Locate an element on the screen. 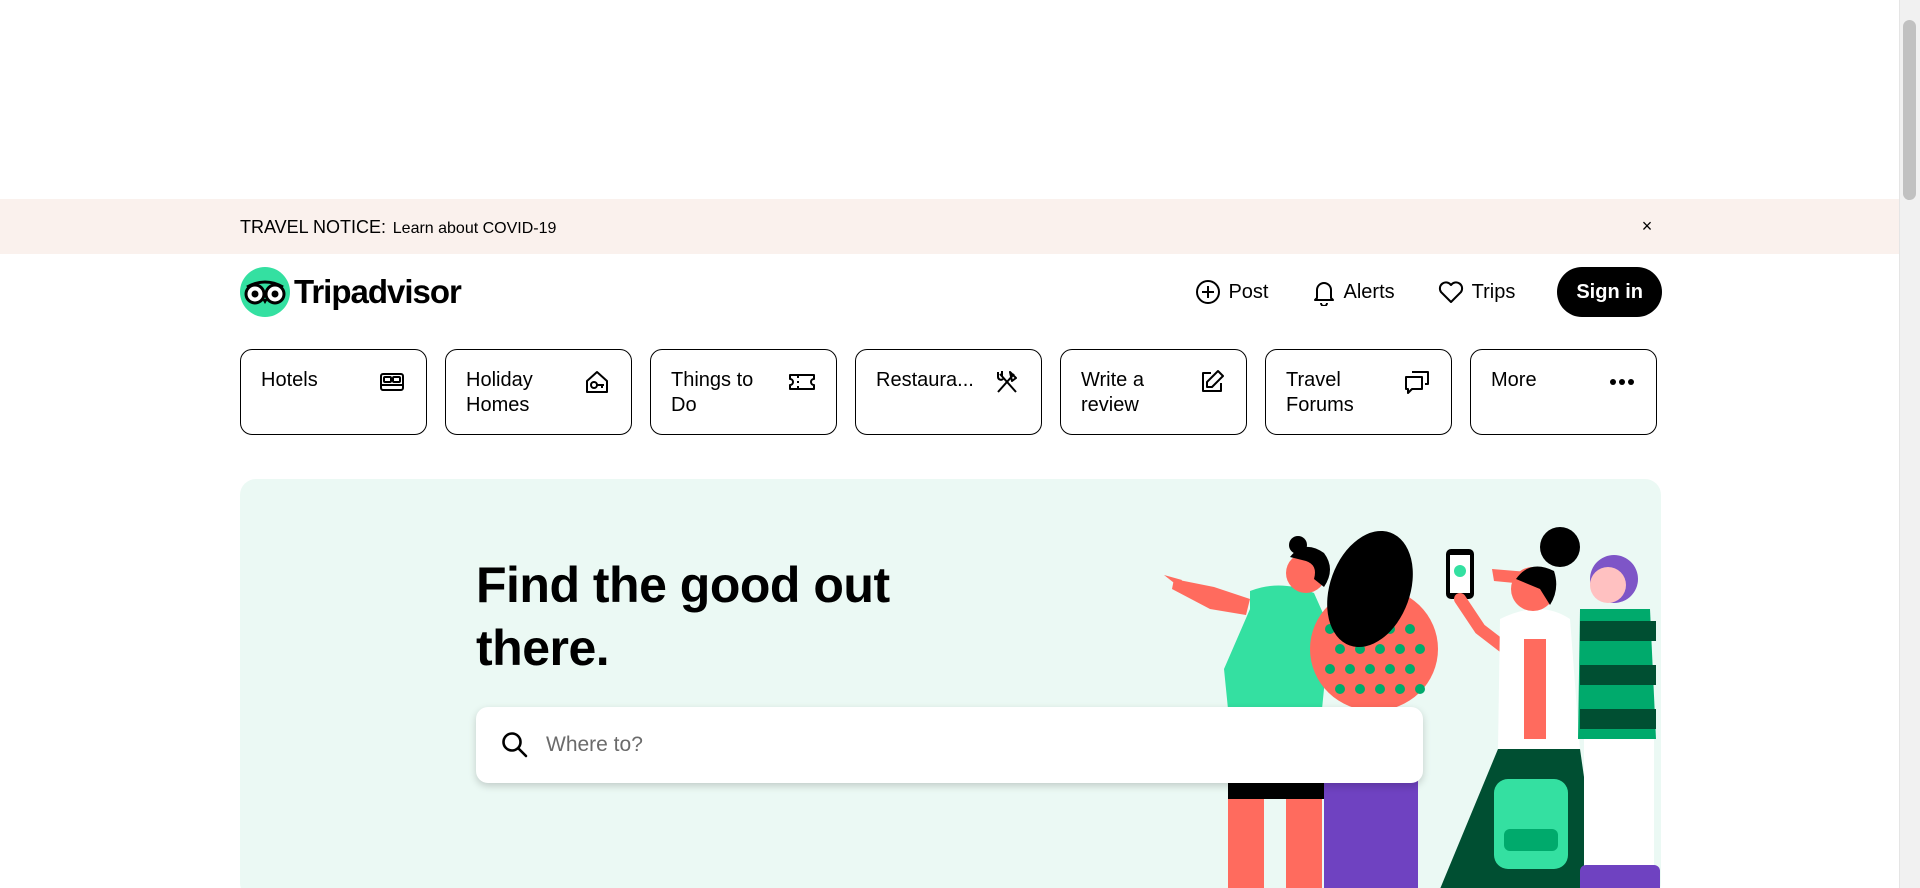 This screenshot has height=888, width=1920. post-label: Post is located at coordinates (1248, 291).